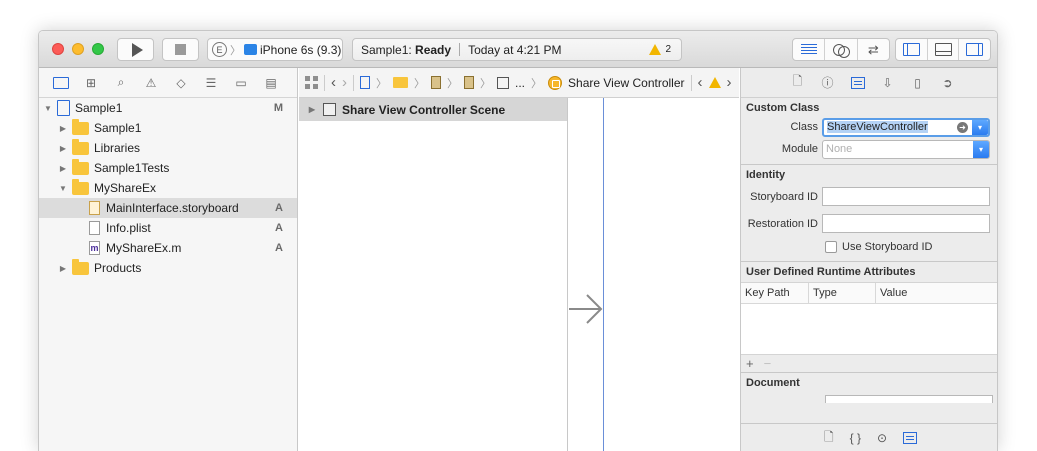 The image size is (1037, 451). Describe the element at coordinates (947, 82) in the screenshot. I see `connections-inspector-tab: ➲` at that location.